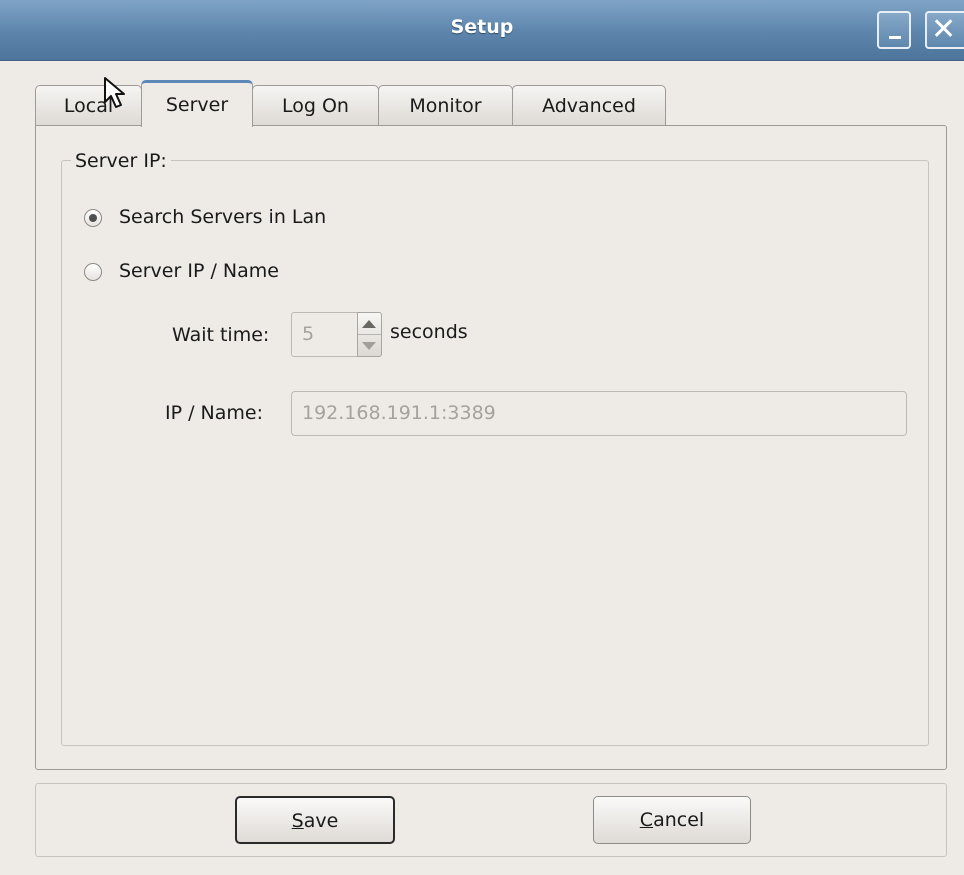 This screenshot has width=964, height=875. Describe the element at coordinates (369, 324) in the screenshot. I see `spin-up-arrow-icon` at that location.